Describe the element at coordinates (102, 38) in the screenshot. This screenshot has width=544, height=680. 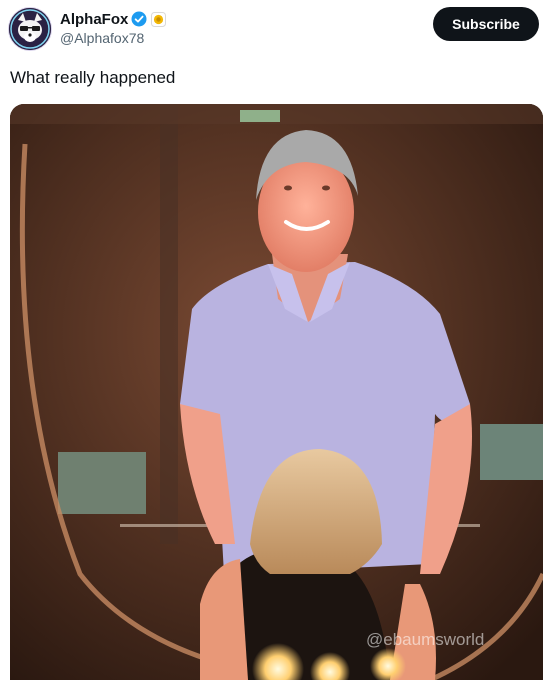
I see `handle: @Alphafox78` at that location.